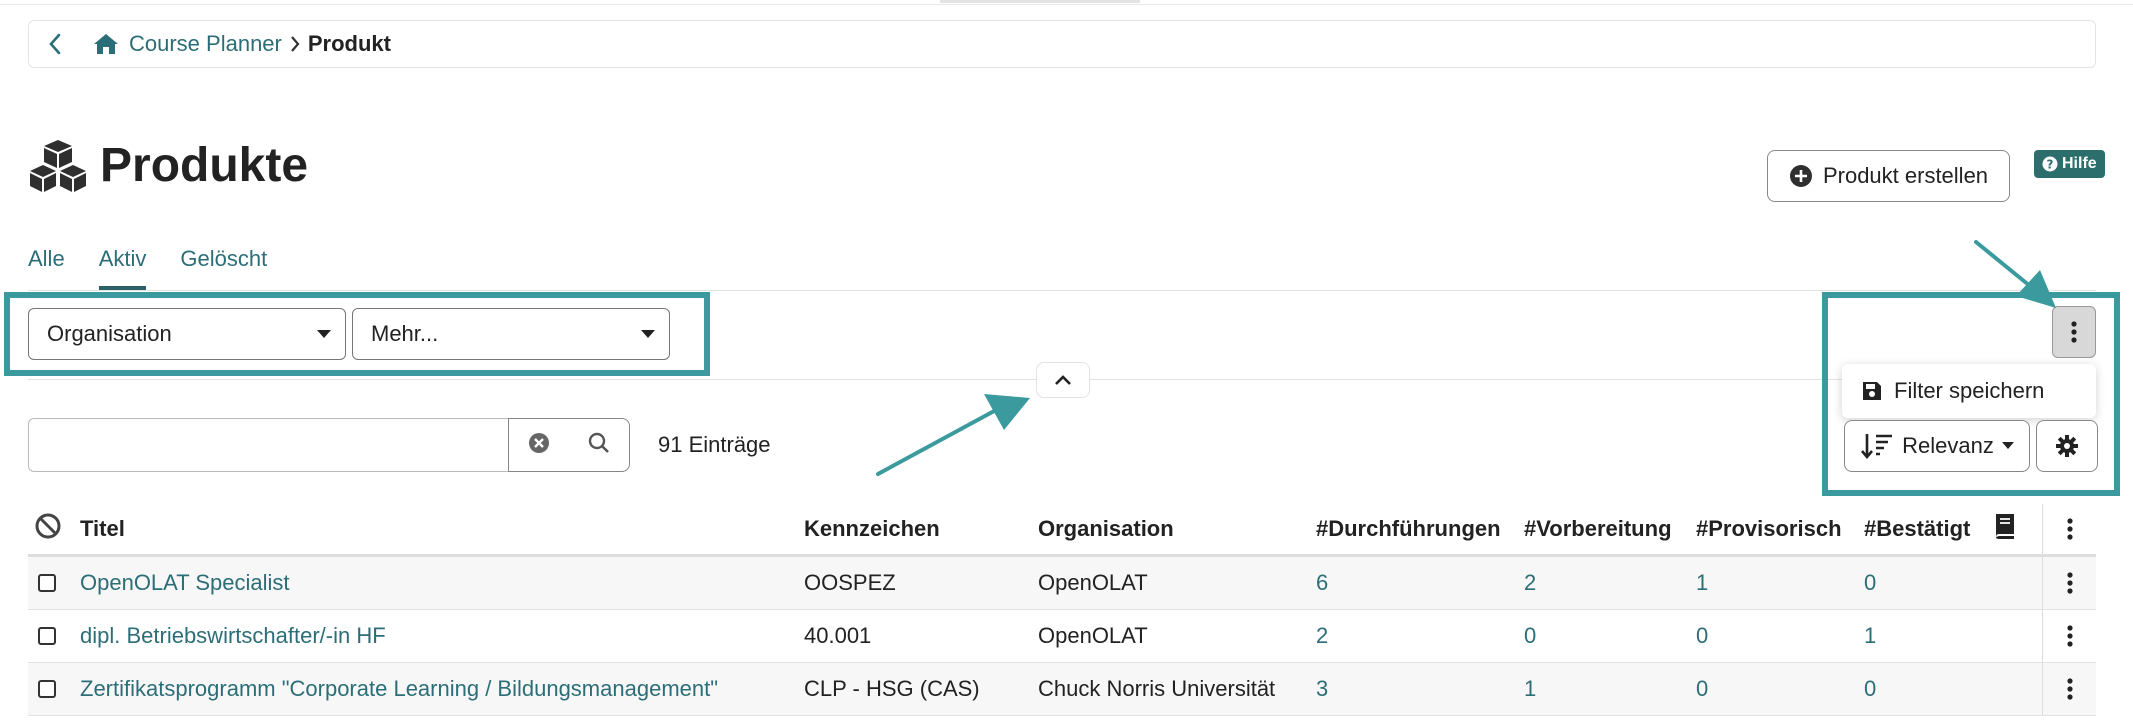  Describe the element at coordinates (205, 44) in the screenshot. I see `breadcrumb-course-planner: Course Planner` at that location.